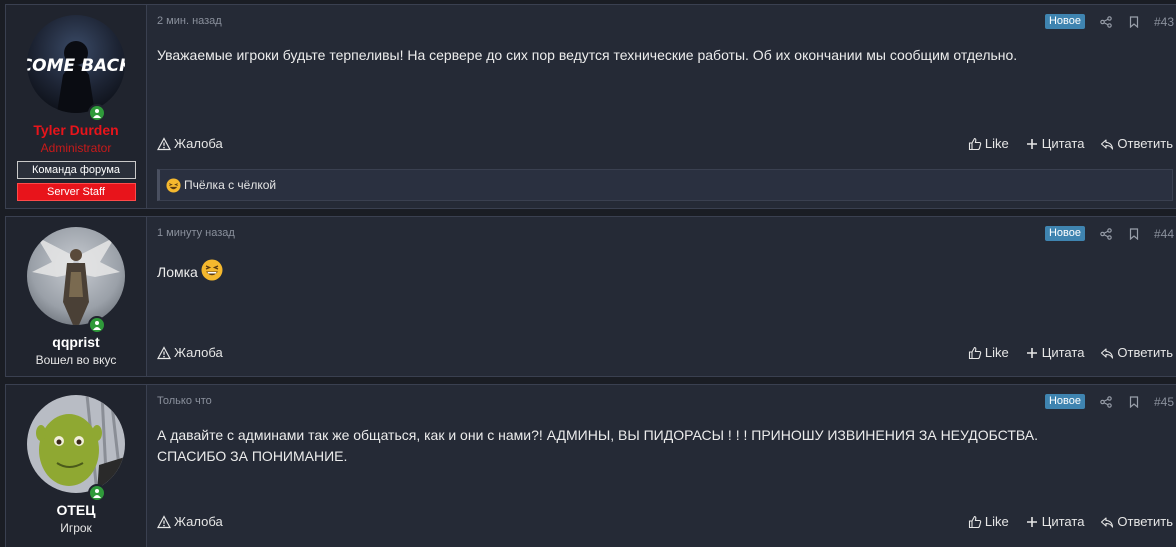  Describe the element at coordinates (76, 528) in the screenshot. I see `user-title: Игрок` at that location.